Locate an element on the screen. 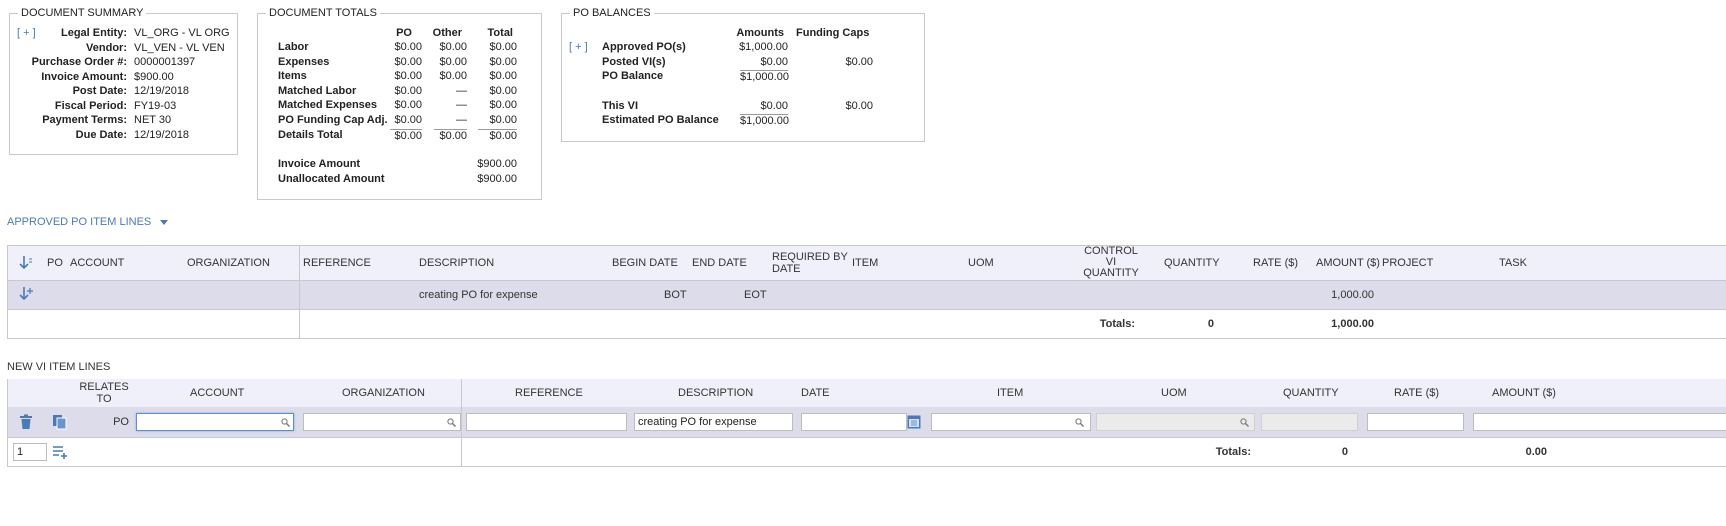 Image resolution: width=1726 pixels, height=526 pixels. estimated-po-balance-label: Estimated PO Balance is located at coordinates (660, 120).